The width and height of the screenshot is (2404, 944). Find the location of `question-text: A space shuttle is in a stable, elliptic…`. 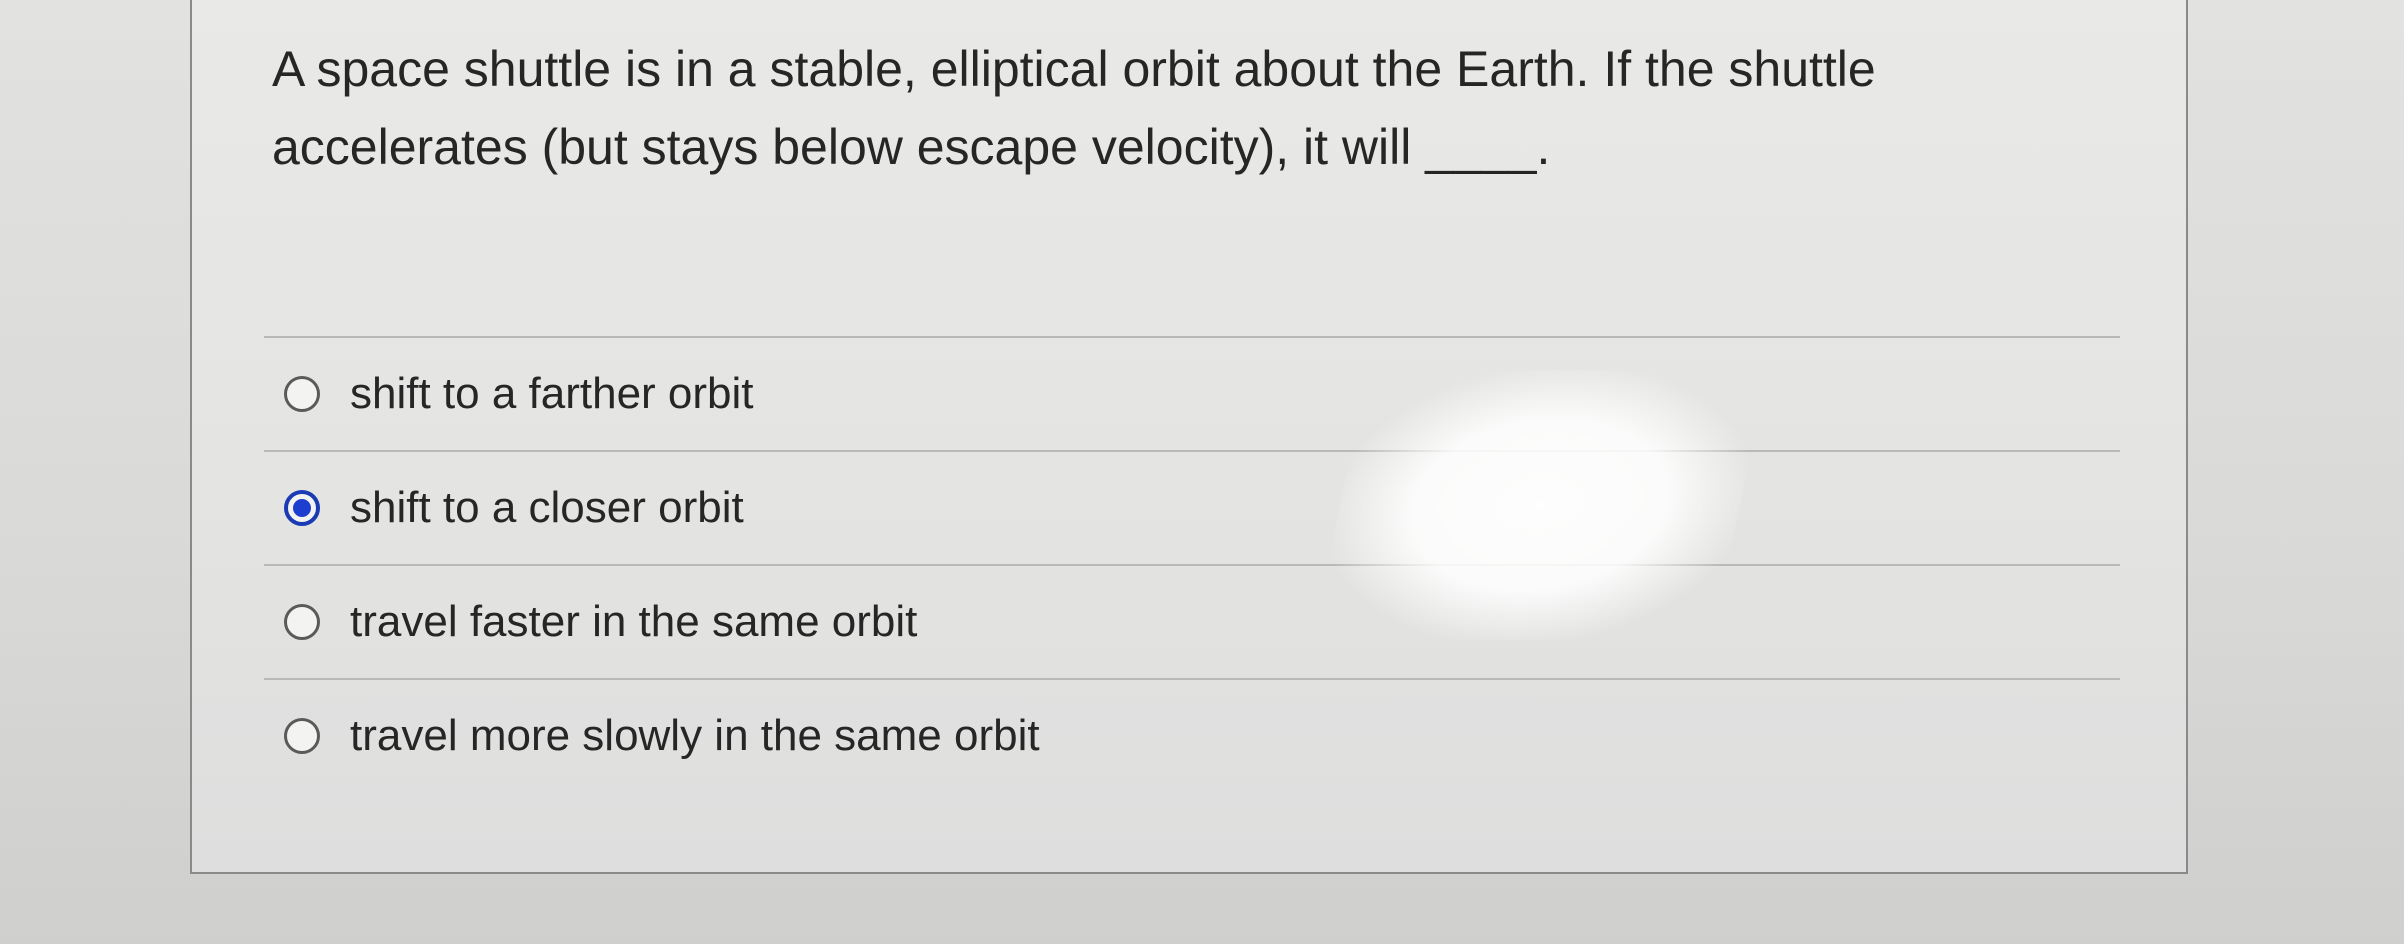

question-text: A space shuttle is in a stable, elliptic… is located at coordinates (1212, 108).